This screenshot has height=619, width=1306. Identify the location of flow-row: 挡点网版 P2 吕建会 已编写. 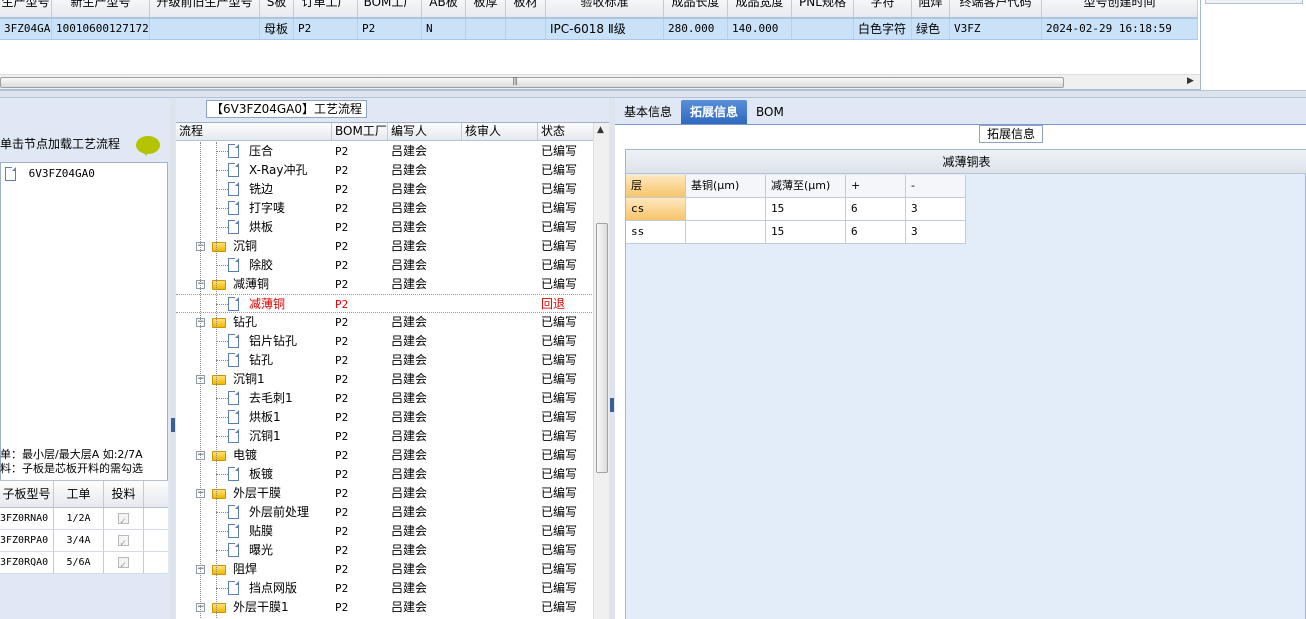
(385, 588).